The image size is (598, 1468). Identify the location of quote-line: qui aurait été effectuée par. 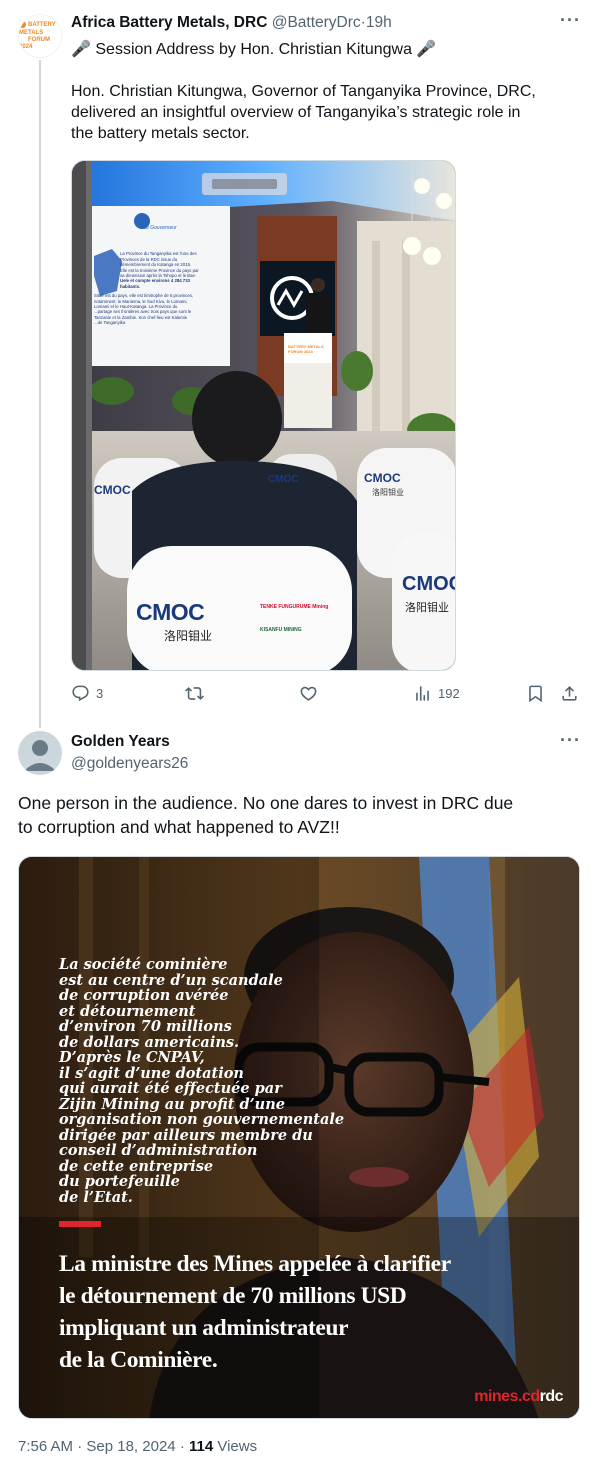
(170, 1088).